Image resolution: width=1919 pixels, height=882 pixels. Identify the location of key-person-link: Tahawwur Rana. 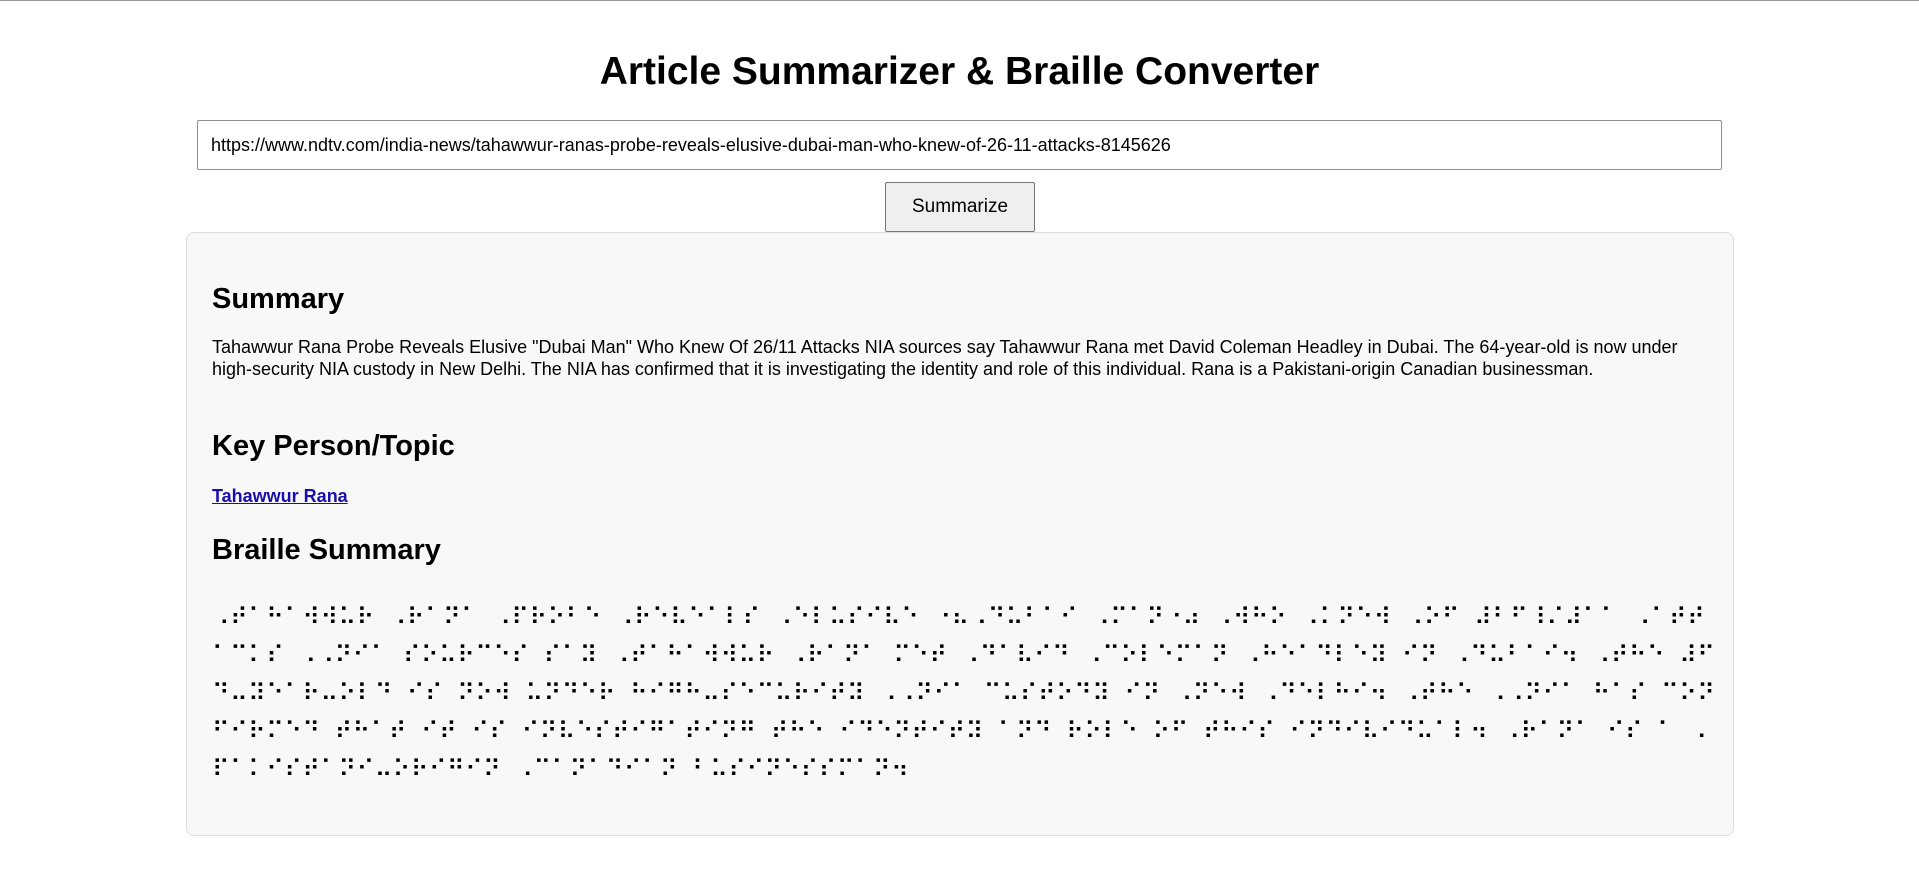
(280, 496).